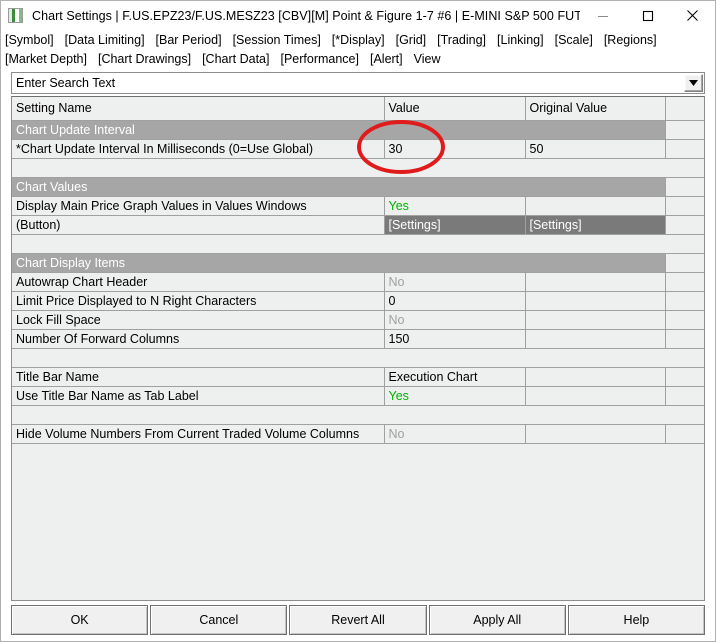  Describe the element at coordinates (497, 620) in the screenshot. I see `apply-all-button: Apply All` at that location.